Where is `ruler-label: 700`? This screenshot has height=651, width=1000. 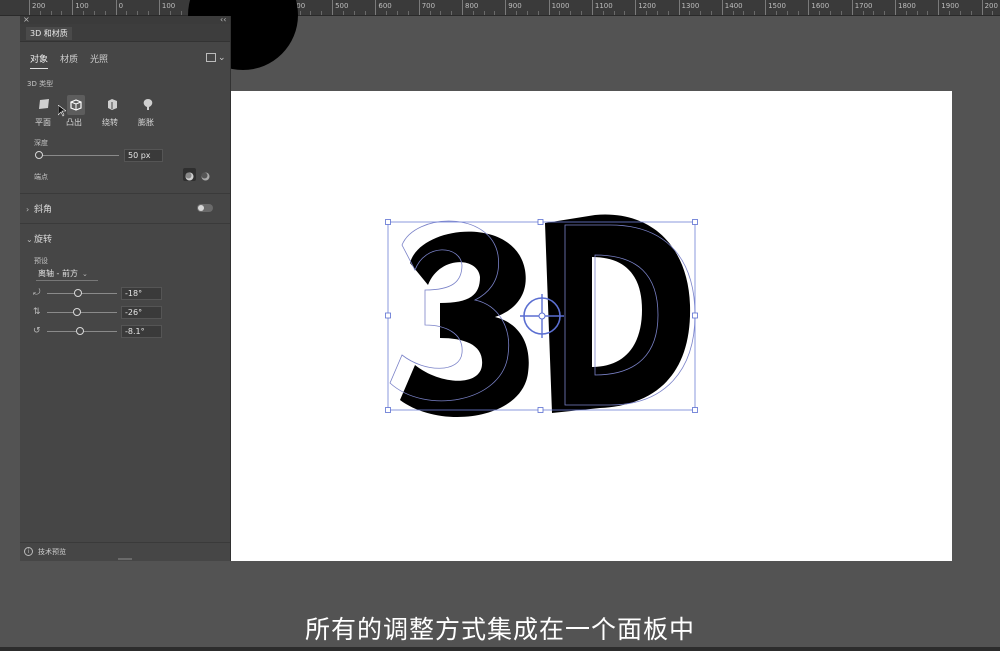
ruler-label: 700 is located at coordinates (428, 6).